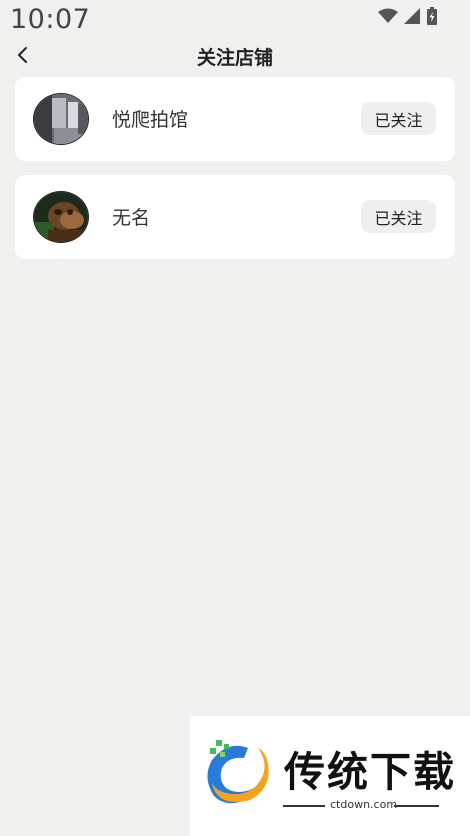  I want to click on watermark: 传统下载 ctdown.com, so click(330, 776).